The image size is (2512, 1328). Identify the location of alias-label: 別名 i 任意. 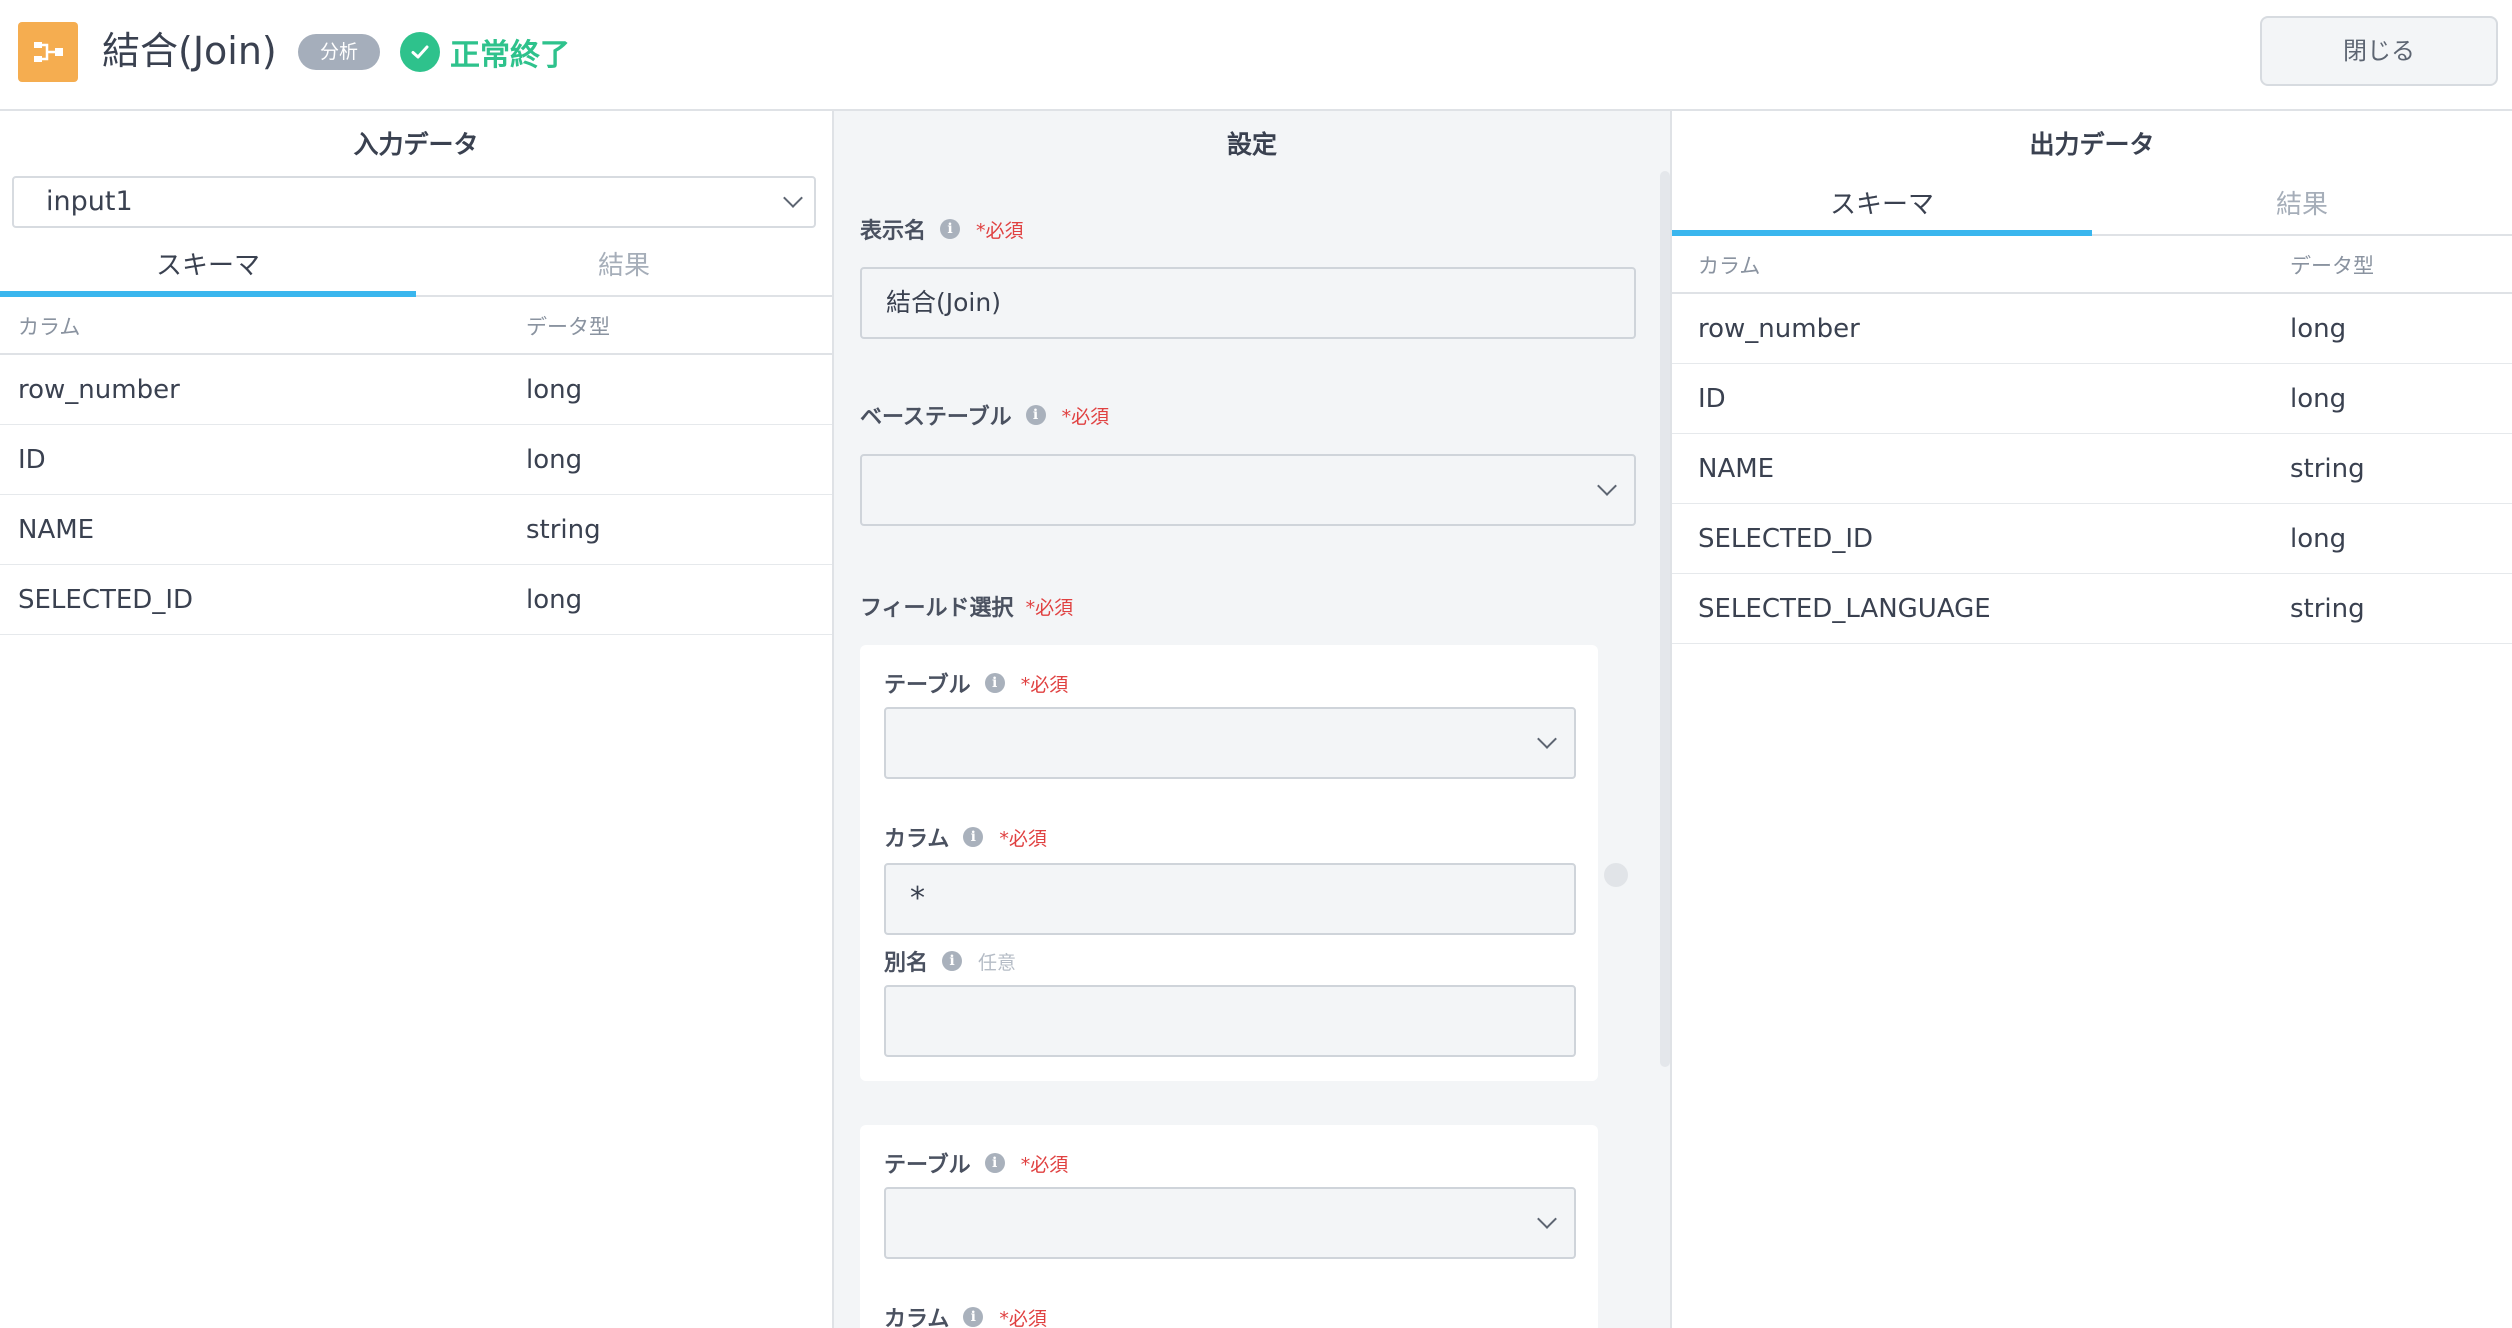
(950, 961).